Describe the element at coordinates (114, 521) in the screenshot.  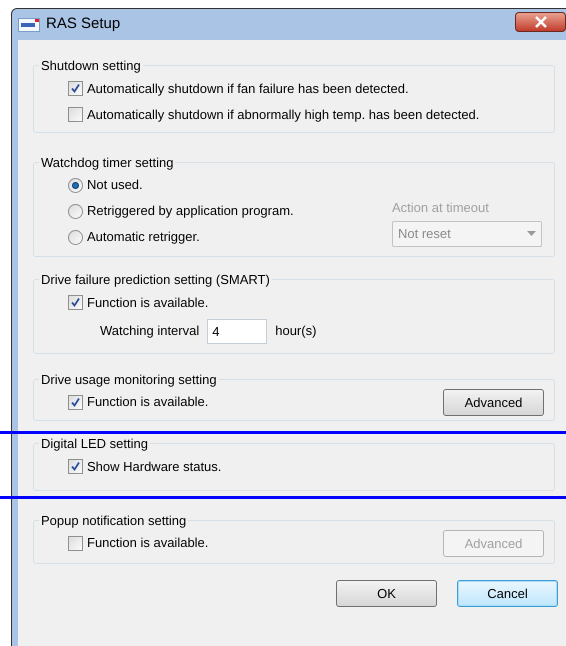
I see `group-title: Popup notification setting` at that location.